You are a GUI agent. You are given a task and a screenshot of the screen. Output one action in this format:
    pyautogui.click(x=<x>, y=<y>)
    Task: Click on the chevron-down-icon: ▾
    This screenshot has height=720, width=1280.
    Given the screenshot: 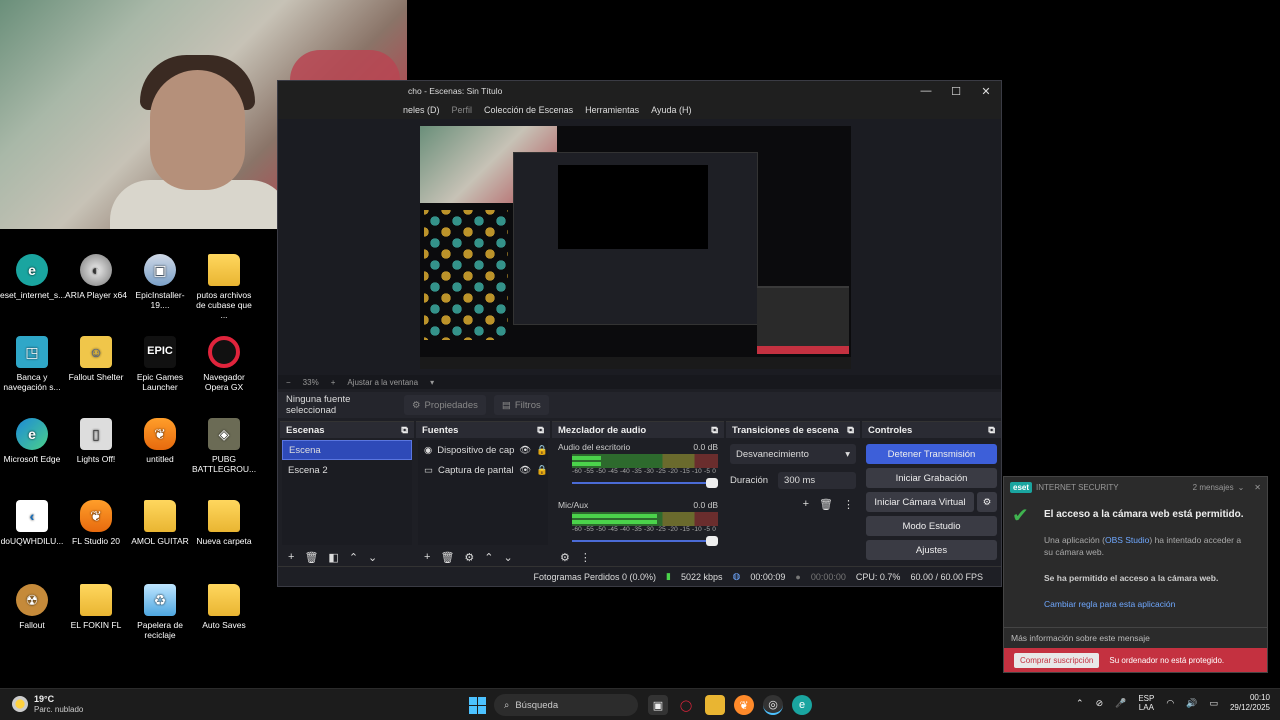 What is the action you would take?
    pyautogui.click(x=432, y=382)
    